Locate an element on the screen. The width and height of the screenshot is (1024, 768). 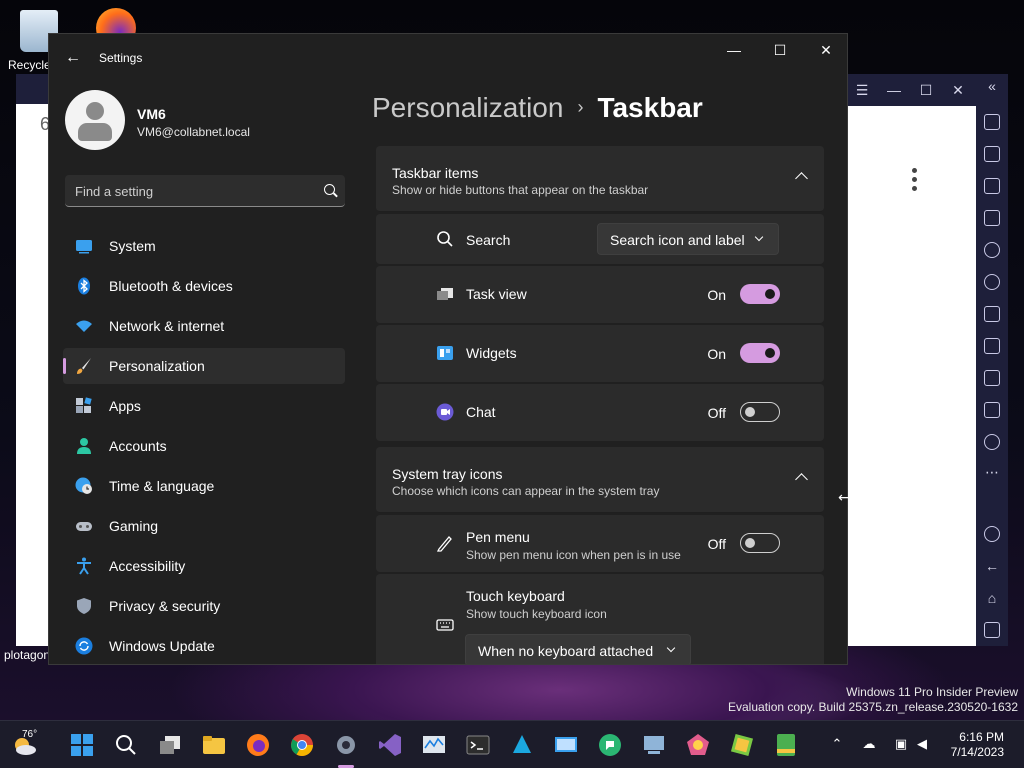
section-title: Taskbar items is located at coordinates (435, 173).